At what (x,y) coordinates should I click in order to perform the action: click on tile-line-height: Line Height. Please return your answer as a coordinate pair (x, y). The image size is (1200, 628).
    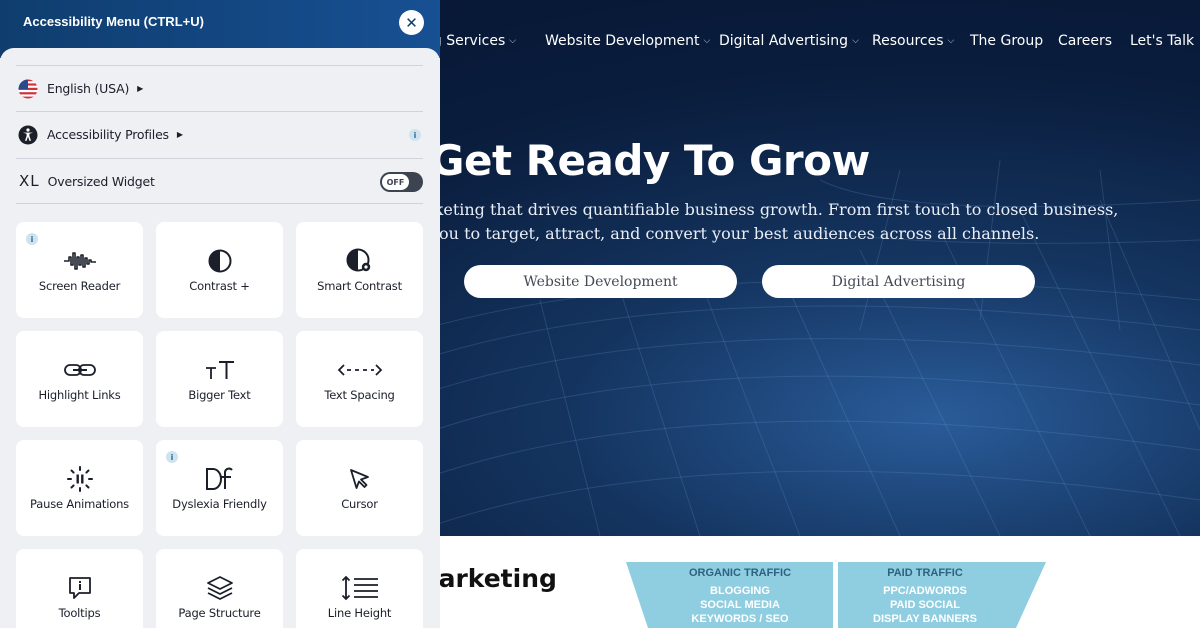
    Looking at the image, I should click on (359, 588).